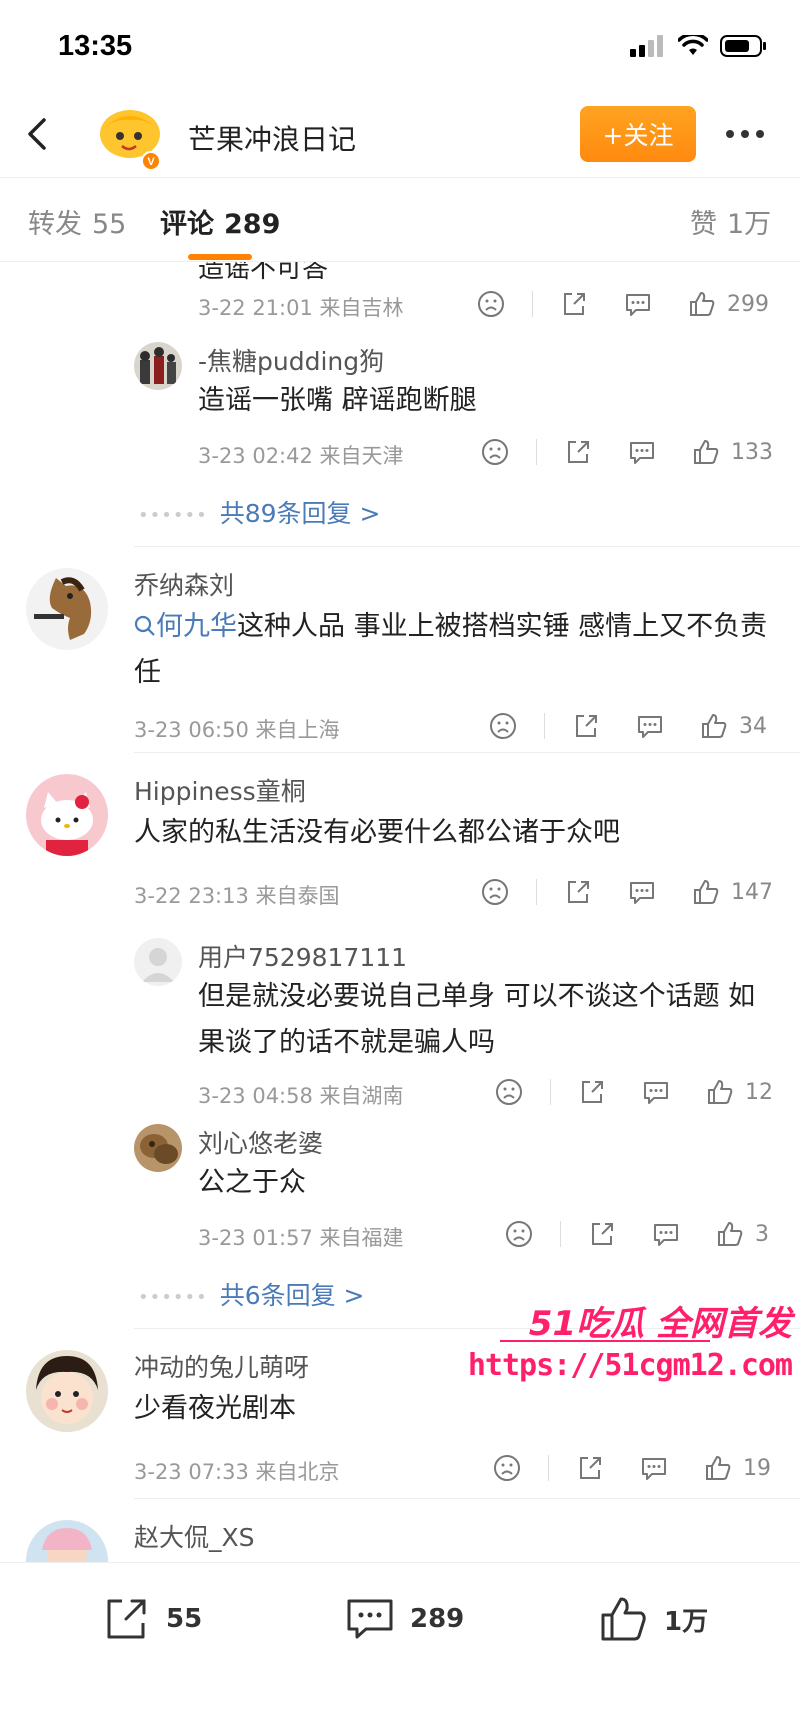 The width and height of the screenshot is (800, 1731). Describe the element at coordinates (301, 1096) in the screenshot. I see `comment-meta: 3-23 04:58 来自湖南` at that location.